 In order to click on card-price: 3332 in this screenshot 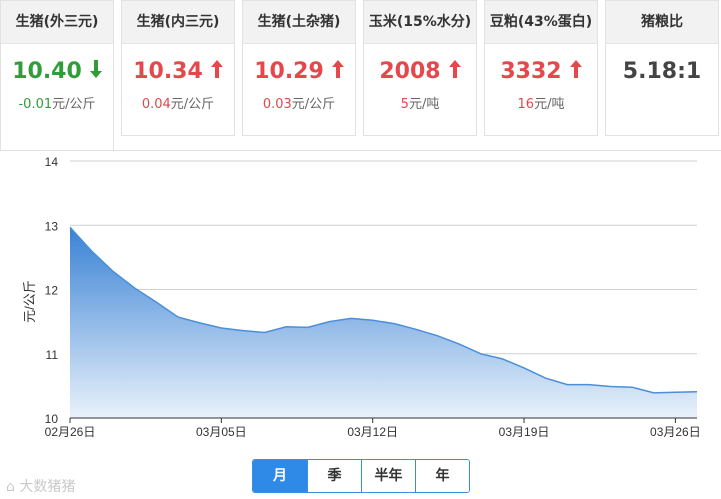, I will do `click(541, 72)`.